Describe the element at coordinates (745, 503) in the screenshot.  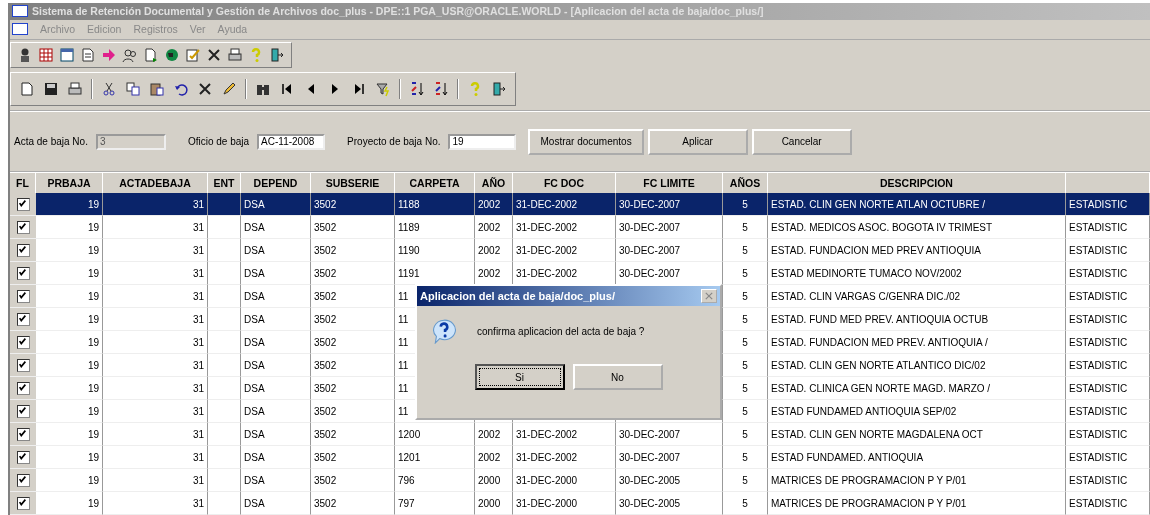
I see `table-cell: 5` at that location.